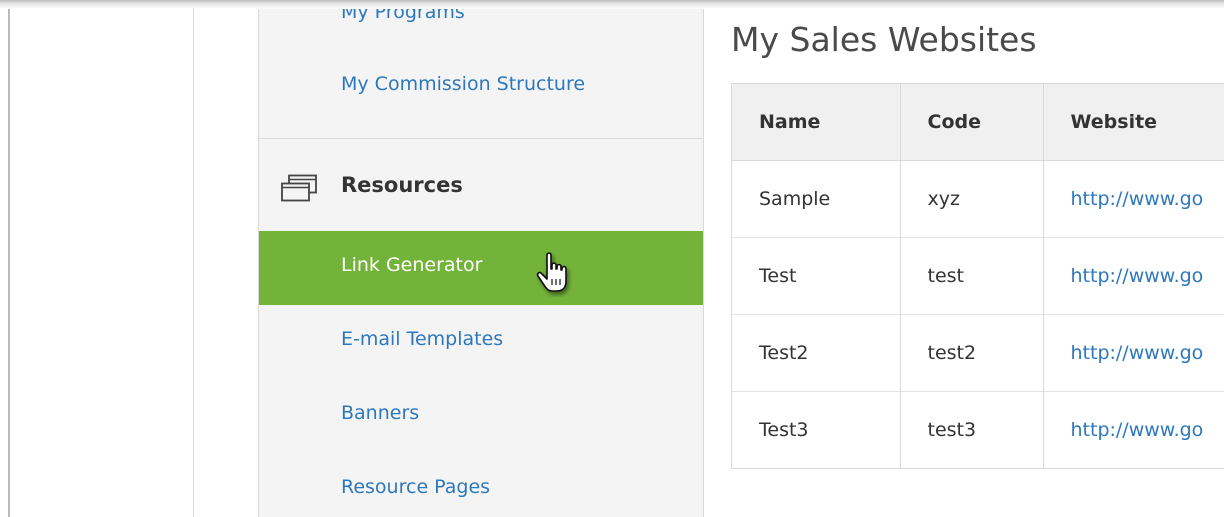 This screenshot has width=1224, height=517. Describe the element at coordinates (481, 416) in the screenshot. I see `sidebar-item-banners: Banners` at that location.